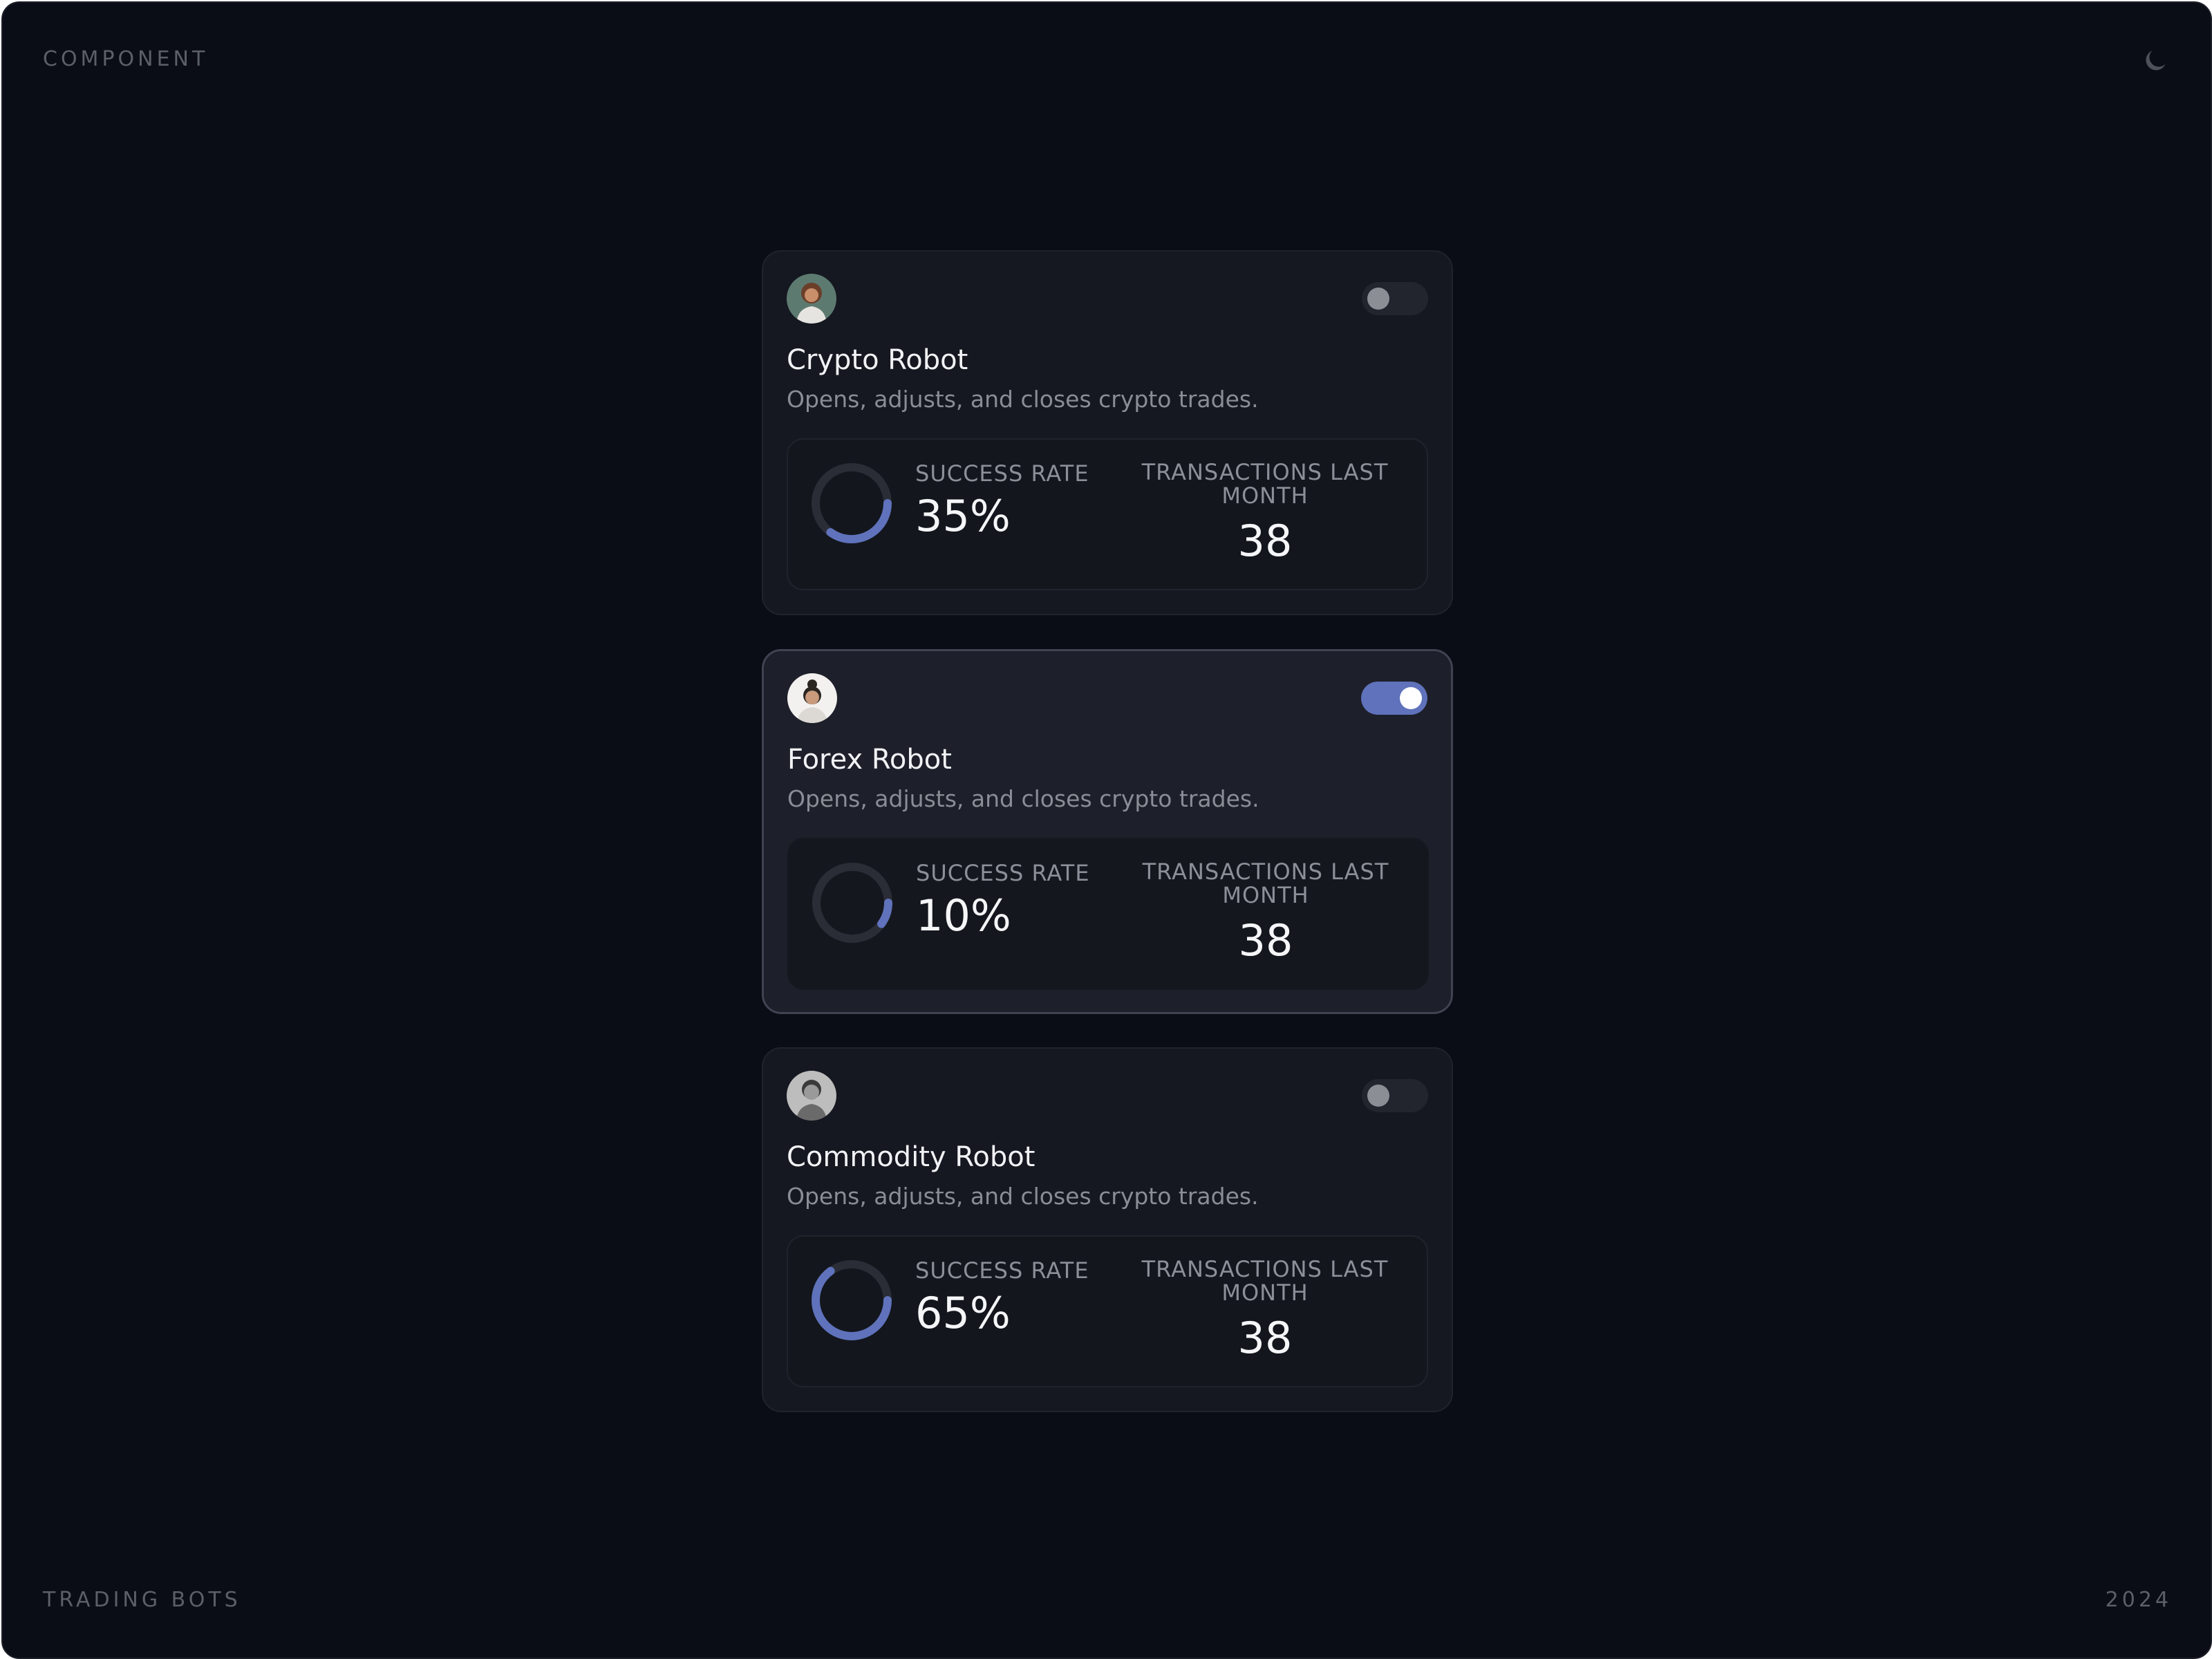  Describe the element at coordinates (126, 59) in the screenshot. I see `header-label: COMPONENT` at that location.